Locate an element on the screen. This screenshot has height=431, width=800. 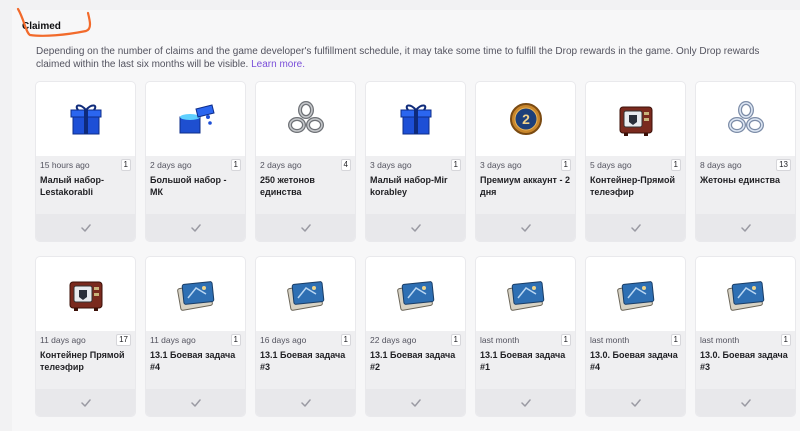
reward-info: 2 days ago 4 250 жетонов единства is located at coordinates (305, 185).